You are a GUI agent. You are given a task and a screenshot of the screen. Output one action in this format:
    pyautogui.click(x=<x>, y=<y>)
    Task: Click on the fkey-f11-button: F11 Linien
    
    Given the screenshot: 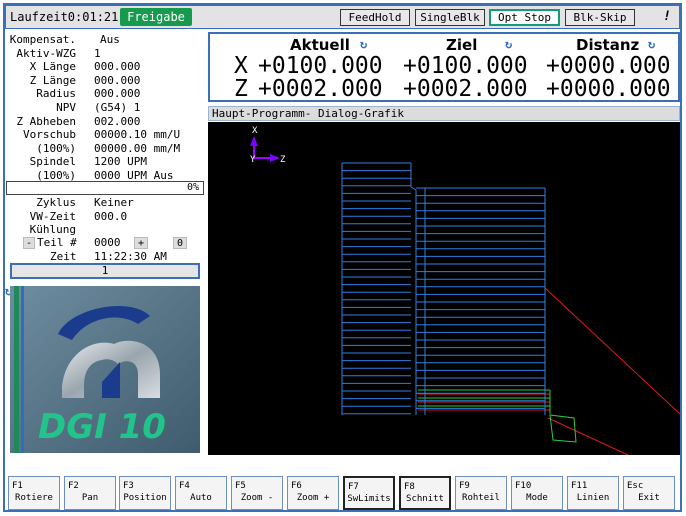 What is the action you would take?
    pyautogui.click(x=593, y=493)
    